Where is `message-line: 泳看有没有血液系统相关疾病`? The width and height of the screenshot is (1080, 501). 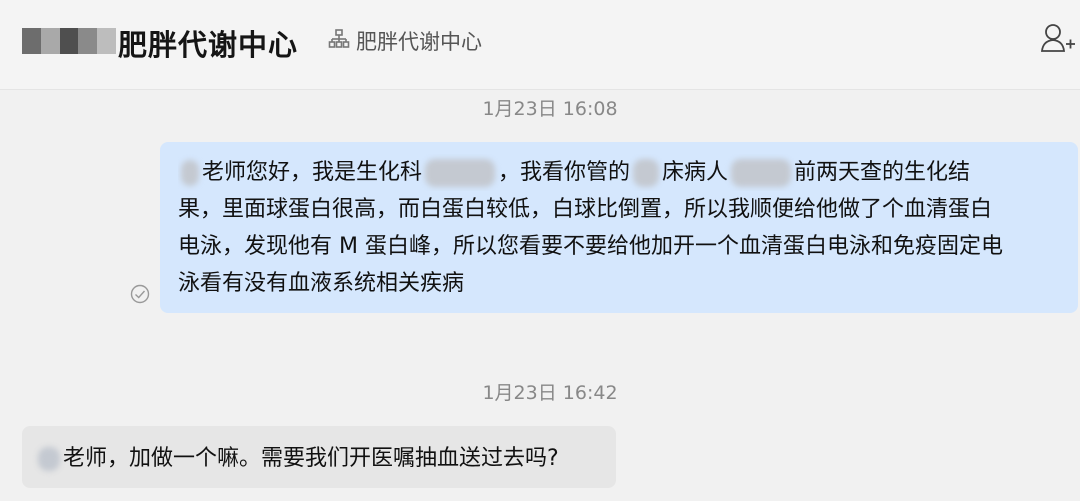
message-line: 泳看有没有血液系统相关疾病 is located at coordinates (321, 283).